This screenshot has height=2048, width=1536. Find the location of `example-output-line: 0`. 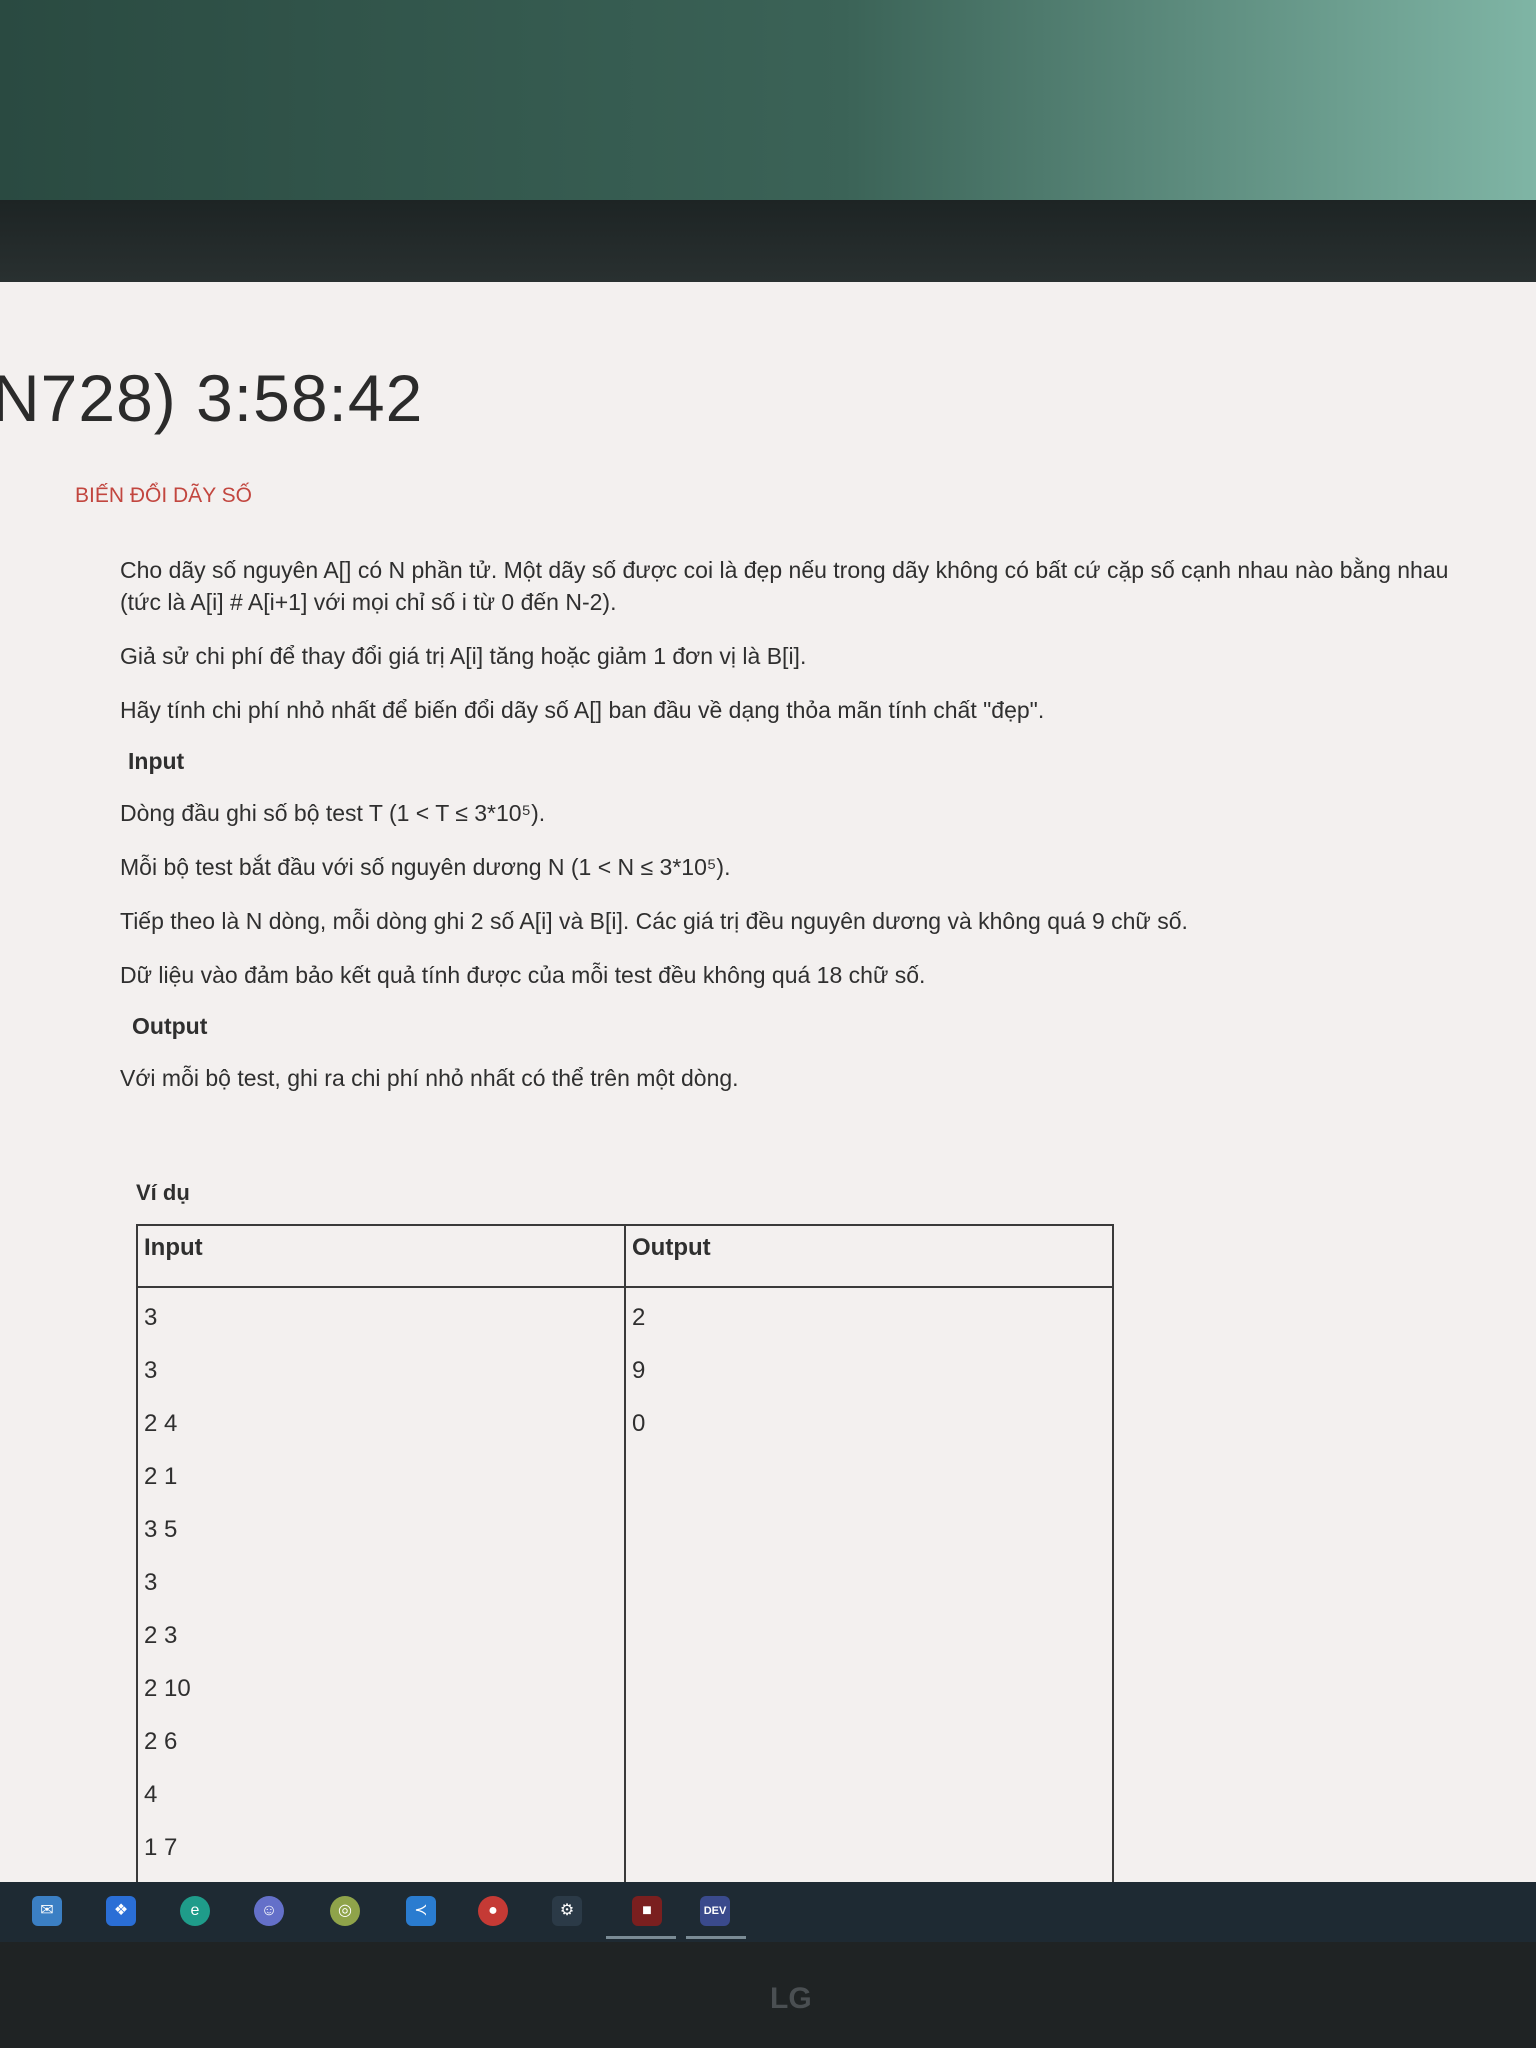

example-output-line: 0 is located at coordinates (639, 1423).